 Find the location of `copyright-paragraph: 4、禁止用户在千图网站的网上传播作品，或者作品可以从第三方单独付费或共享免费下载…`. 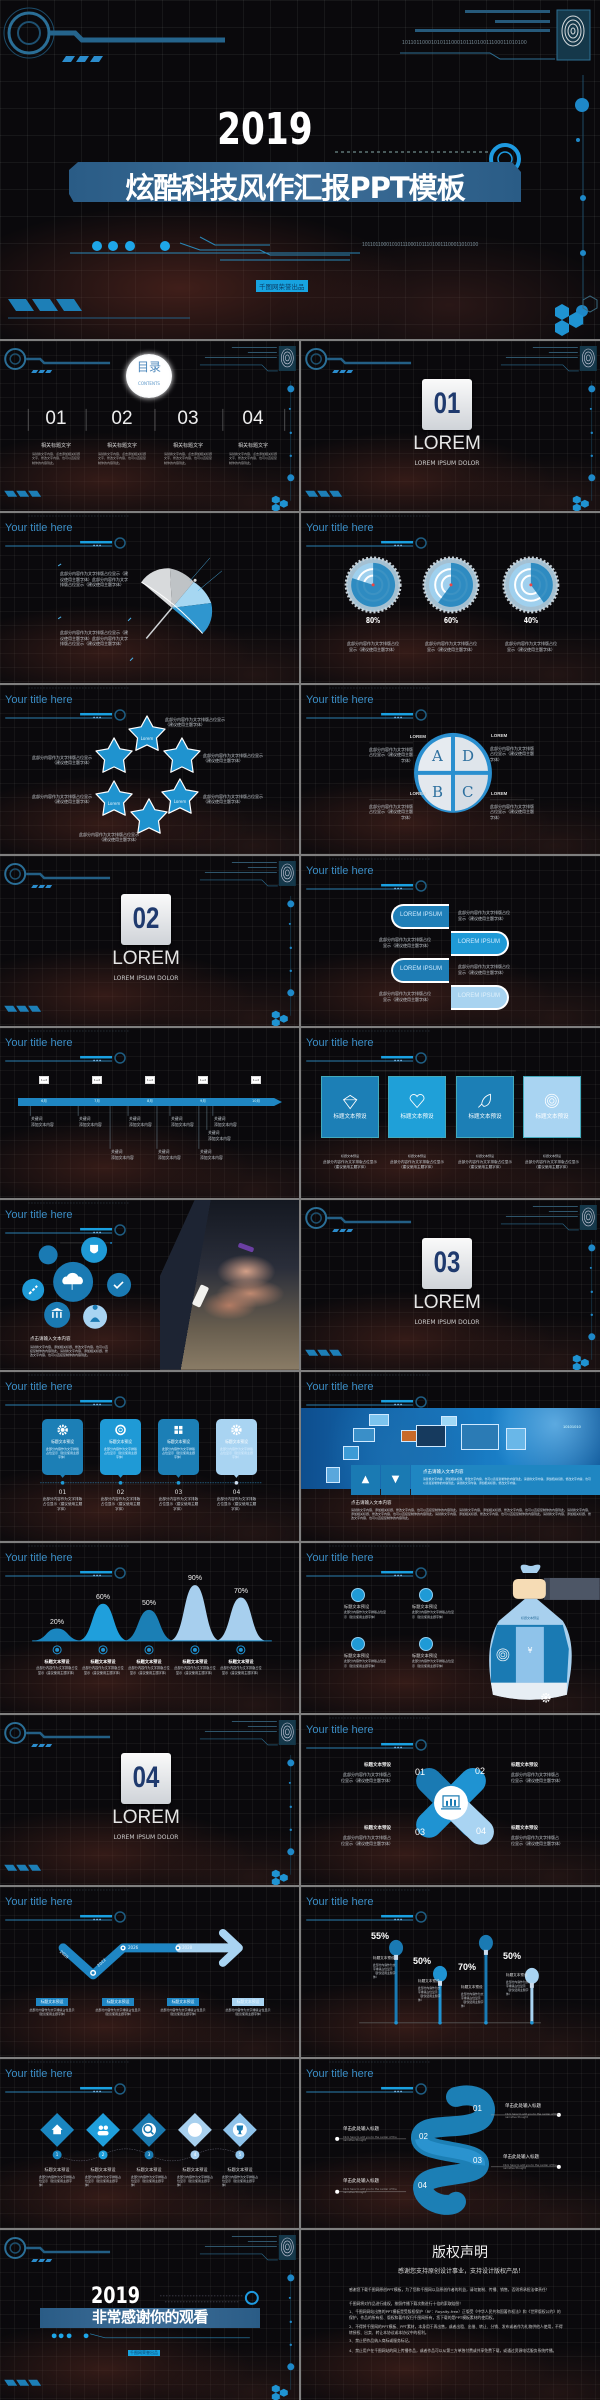

copyright-paragraph: 4、禁止用户在千图网站的网上传播作品，或者作品可以从第三方单独付费或共享免费下载… is located at coordinates (453, 2351).